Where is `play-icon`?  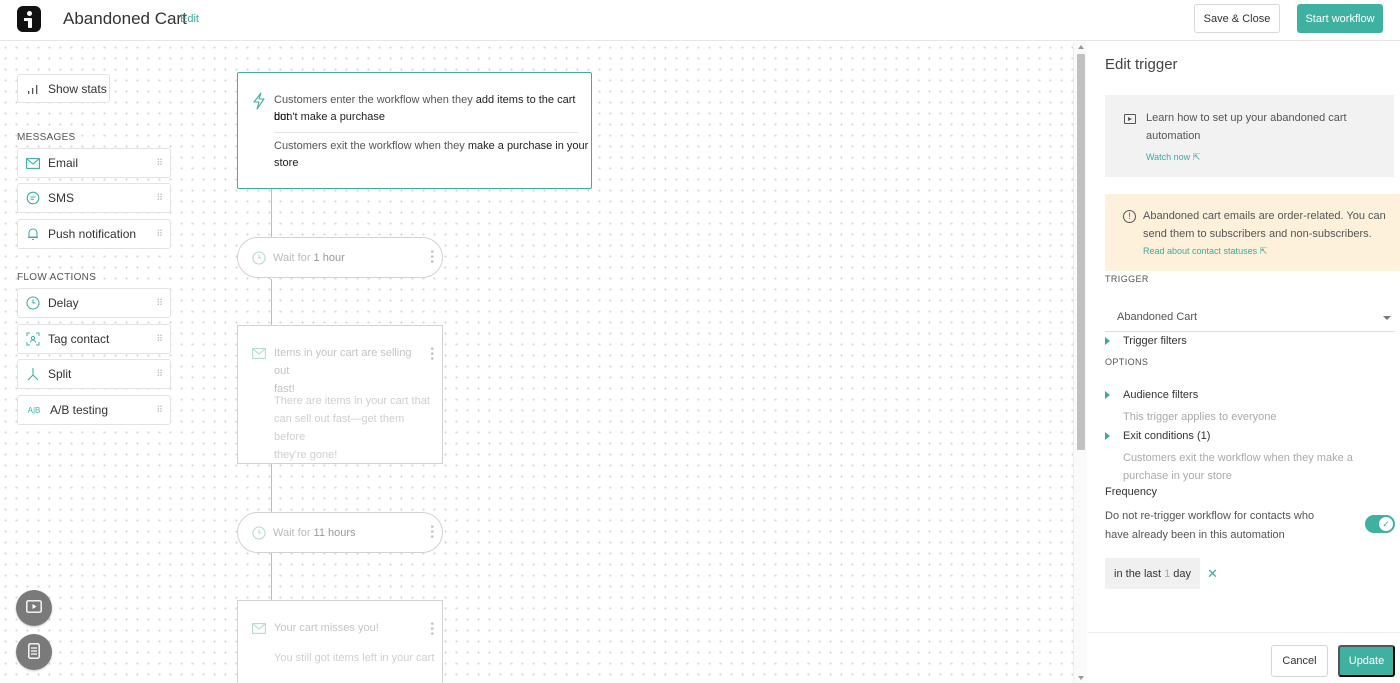
play-icon is located at coordinates (34, 608).